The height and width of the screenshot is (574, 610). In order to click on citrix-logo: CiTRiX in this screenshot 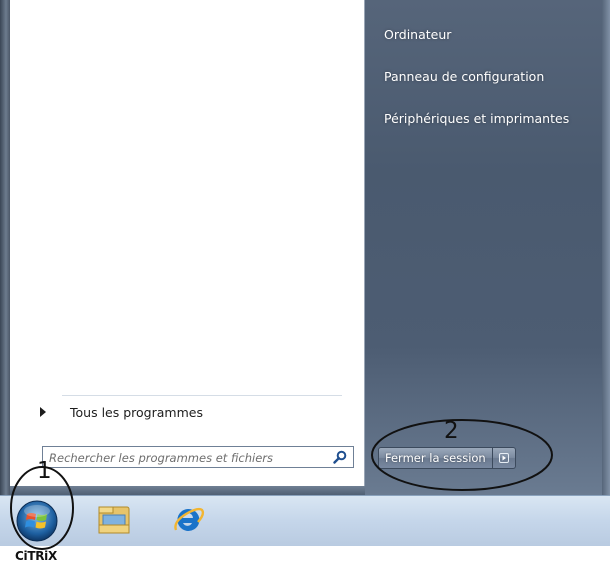, I will do `click(36, 556)`.